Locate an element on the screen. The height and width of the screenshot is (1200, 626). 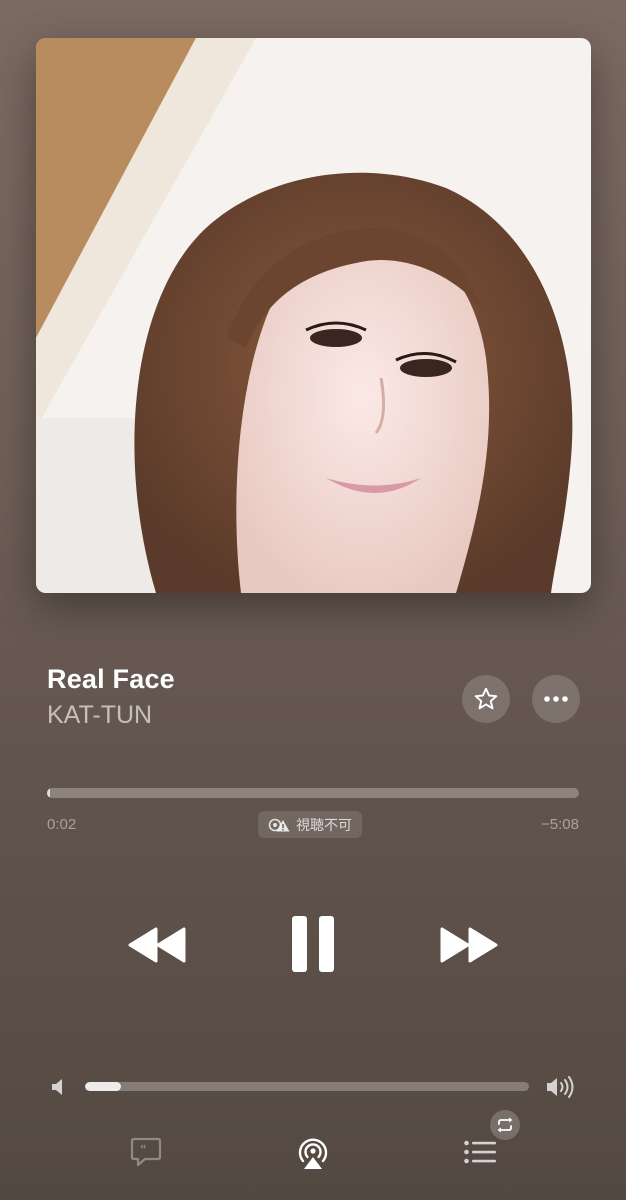
artist-name: KAT-TUN is located at coordinates (99, 715).